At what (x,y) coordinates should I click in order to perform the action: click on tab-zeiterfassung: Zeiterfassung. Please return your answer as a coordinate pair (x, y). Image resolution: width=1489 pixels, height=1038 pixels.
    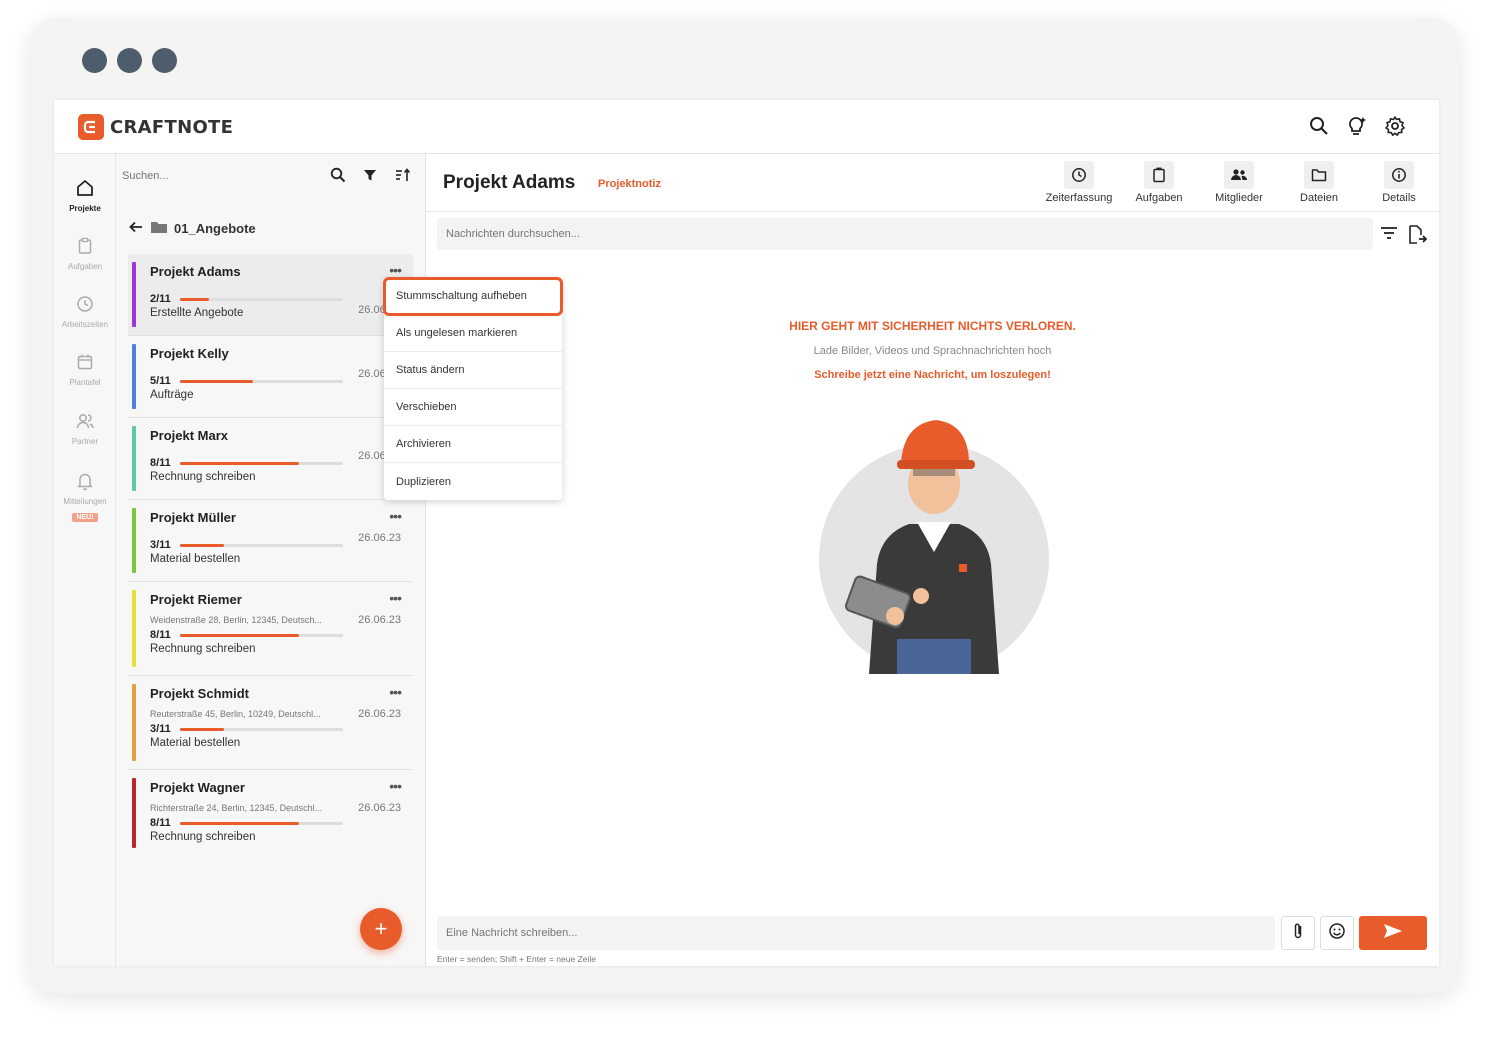
    Looking at the image, I should click on (1079, 182).